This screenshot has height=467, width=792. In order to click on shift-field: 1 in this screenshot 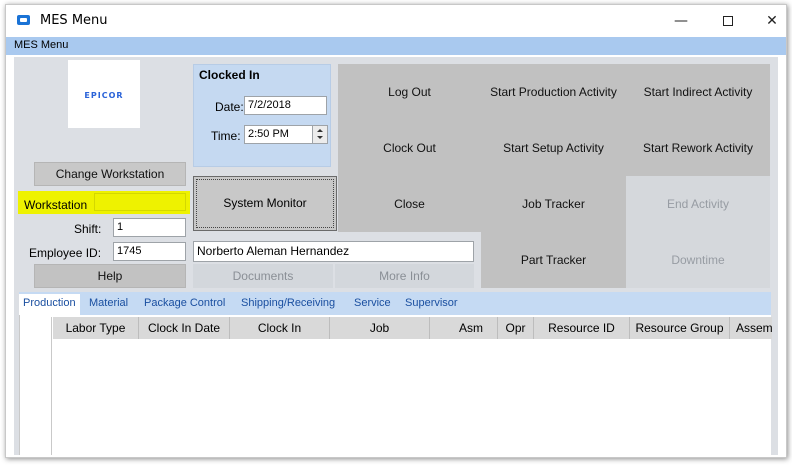, I will do `click(149, 227)`.